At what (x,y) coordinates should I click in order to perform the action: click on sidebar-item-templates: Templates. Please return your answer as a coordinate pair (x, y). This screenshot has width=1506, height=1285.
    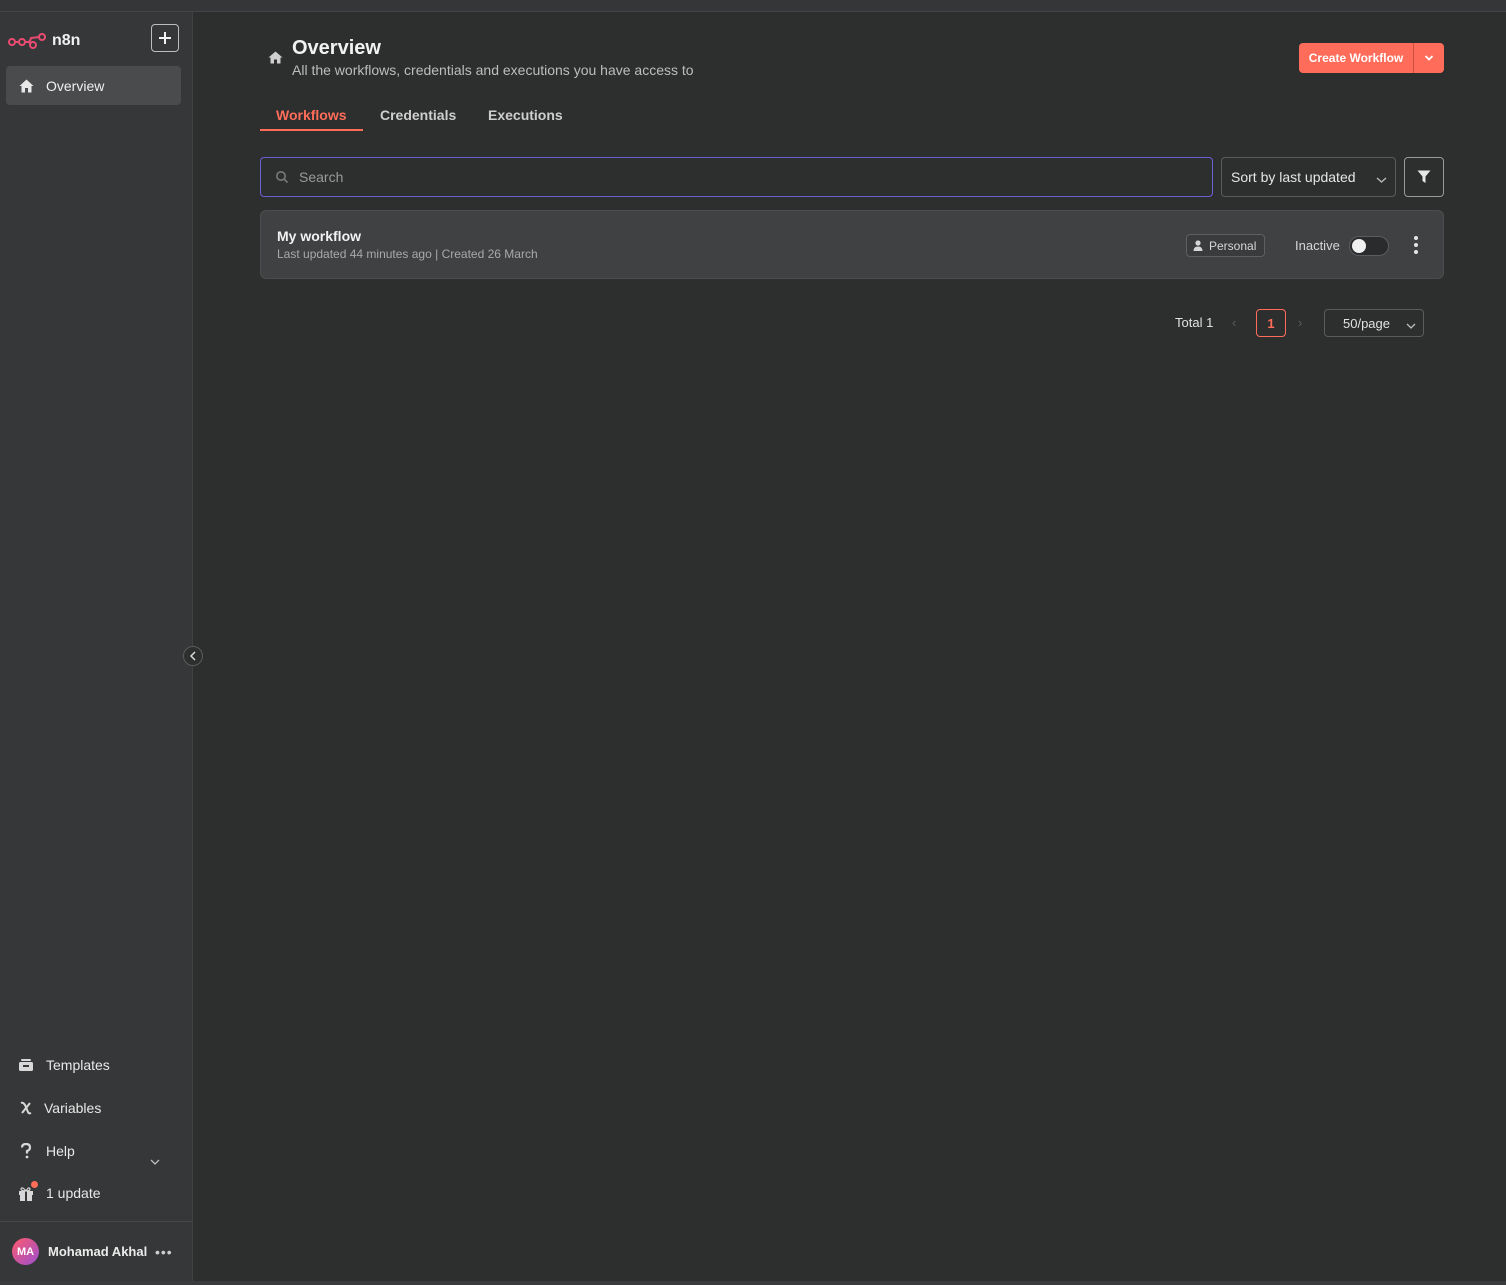
    Looking at the image, I should click on (64, 1065).